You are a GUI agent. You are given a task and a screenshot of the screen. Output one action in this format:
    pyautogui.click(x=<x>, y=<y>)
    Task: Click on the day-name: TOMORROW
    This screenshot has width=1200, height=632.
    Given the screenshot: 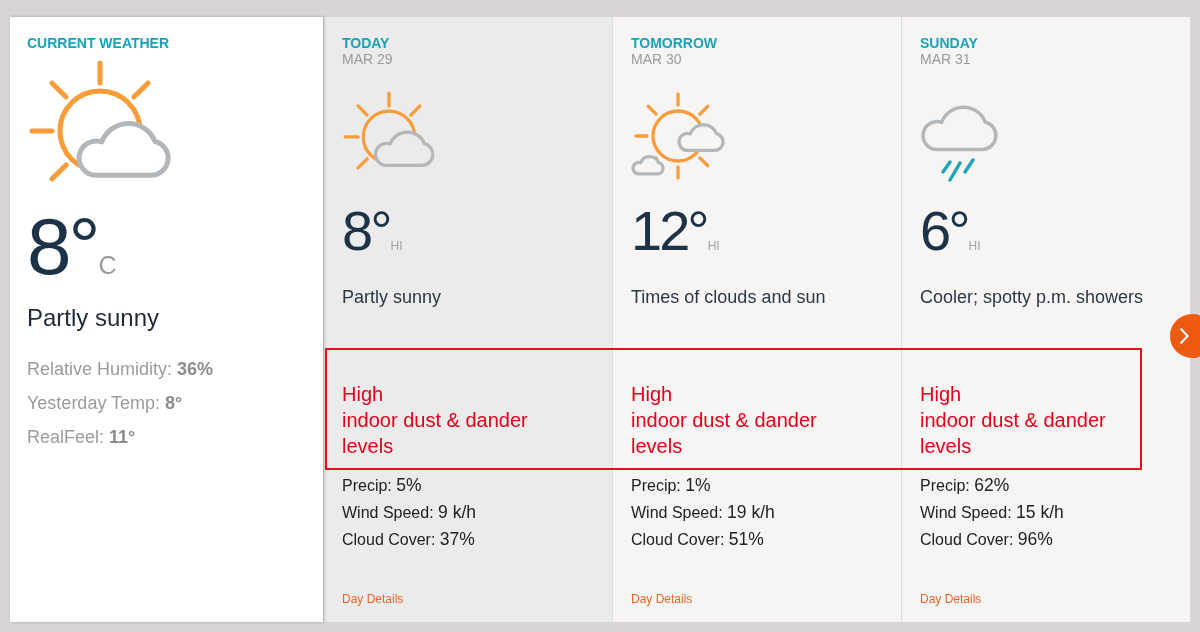 What is the action you would take?
    pyautogui.click(x=674, y=43)
    